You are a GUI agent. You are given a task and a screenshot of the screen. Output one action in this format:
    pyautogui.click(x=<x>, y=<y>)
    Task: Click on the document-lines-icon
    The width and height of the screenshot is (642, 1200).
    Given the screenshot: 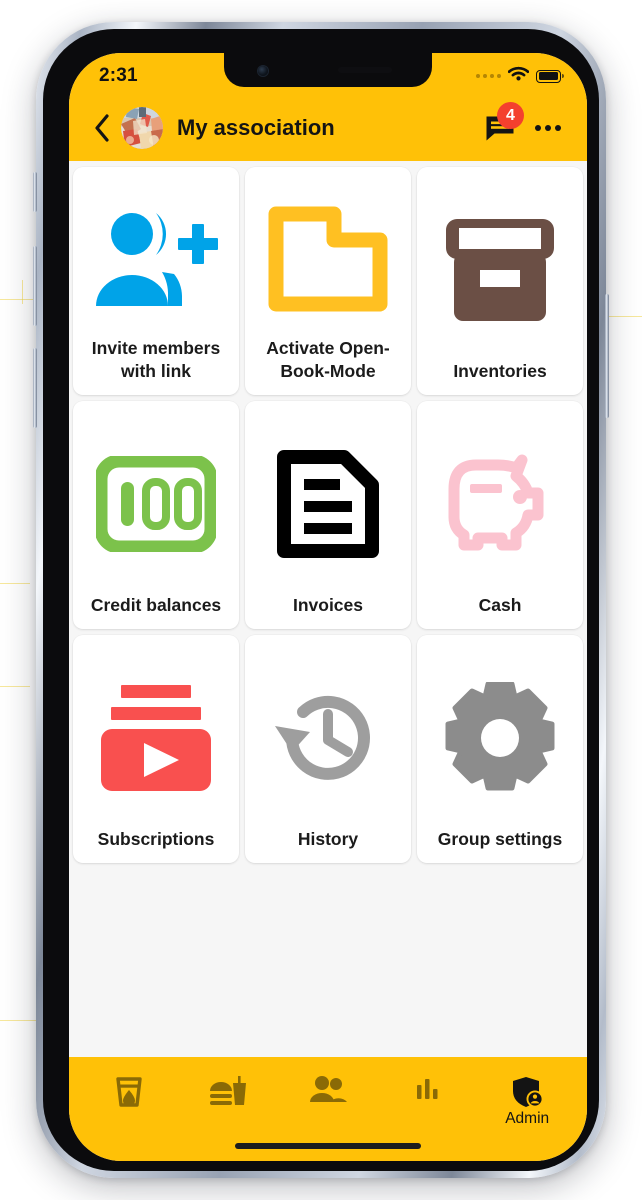 What is the action you would take?
    pyautogui.click(x=328, y=504)
    